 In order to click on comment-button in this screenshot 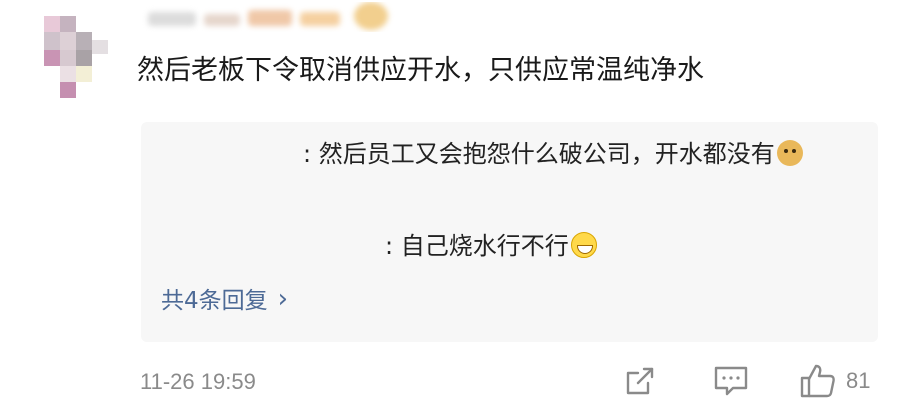, I will do `click(731, 381)`.